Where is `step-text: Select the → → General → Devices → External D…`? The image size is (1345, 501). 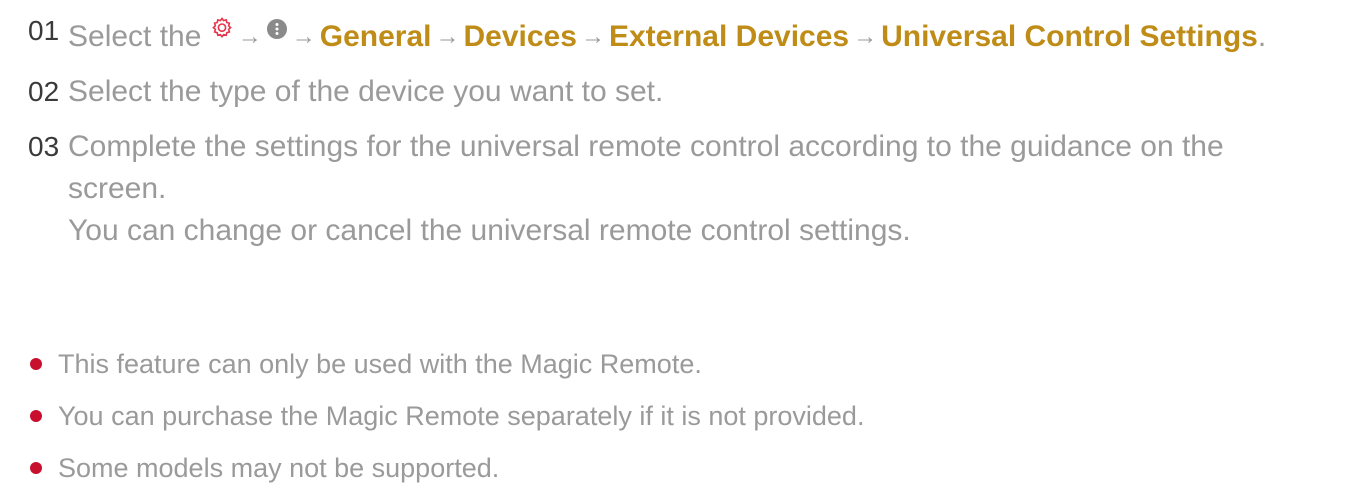
step-text: Select the → → General → Devices → External D… is located at coordinates (698, 34).